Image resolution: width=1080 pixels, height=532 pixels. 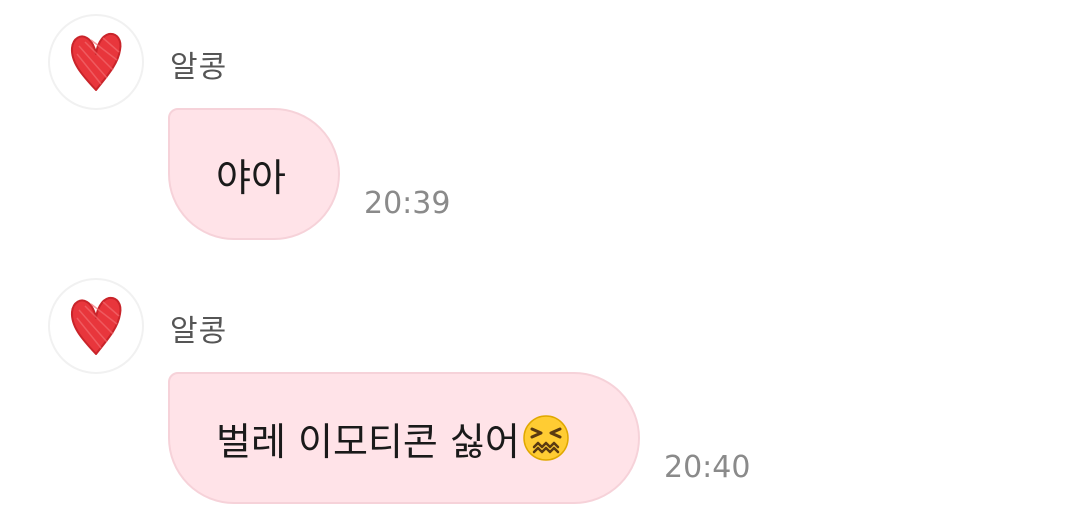 I want to click on confounded-face-emoji-icon, so click(x=546, y=438).